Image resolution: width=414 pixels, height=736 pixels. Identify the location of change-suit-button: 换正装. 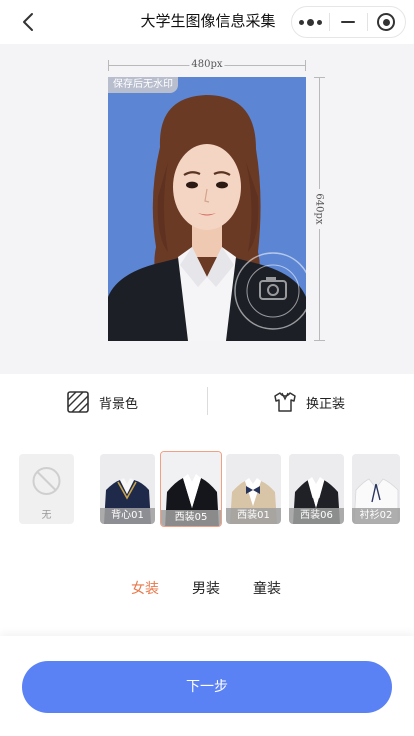
(309, 402).